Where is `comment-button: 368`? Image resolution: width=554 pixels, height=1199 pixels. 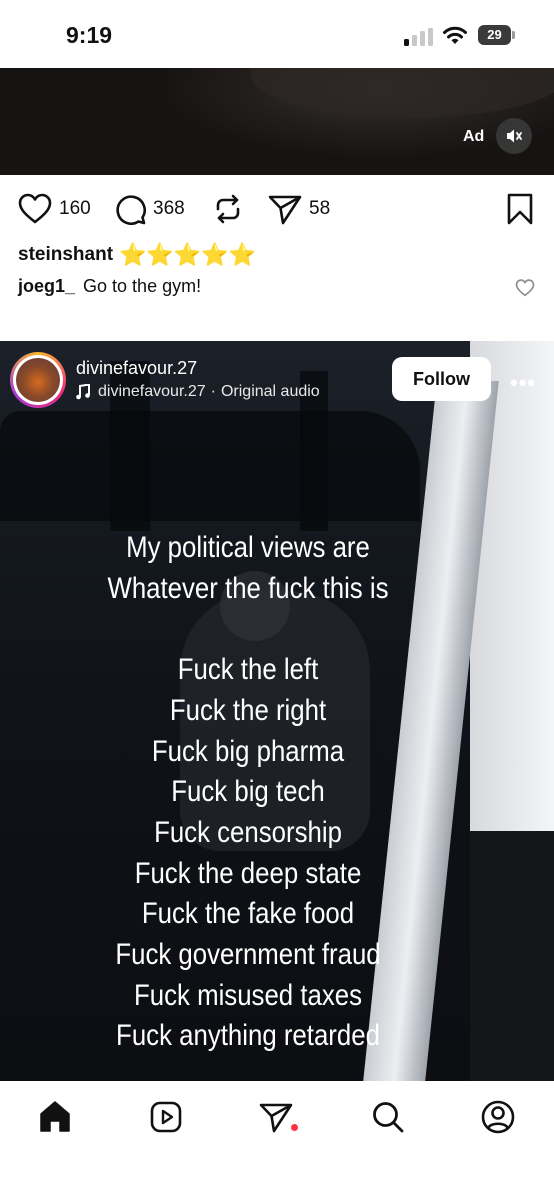 comment-button: 368 is located at coordinates (149, 209).